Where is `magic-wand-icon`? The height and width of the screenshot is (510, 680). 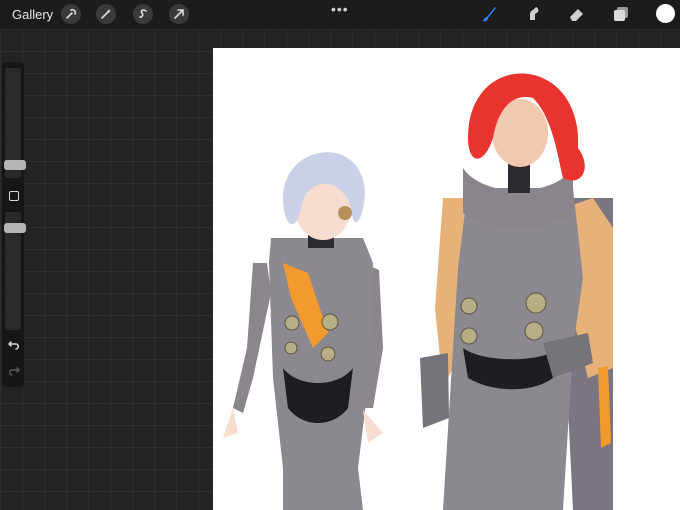 magic-wand-icon is located at coordinates (106, 14).